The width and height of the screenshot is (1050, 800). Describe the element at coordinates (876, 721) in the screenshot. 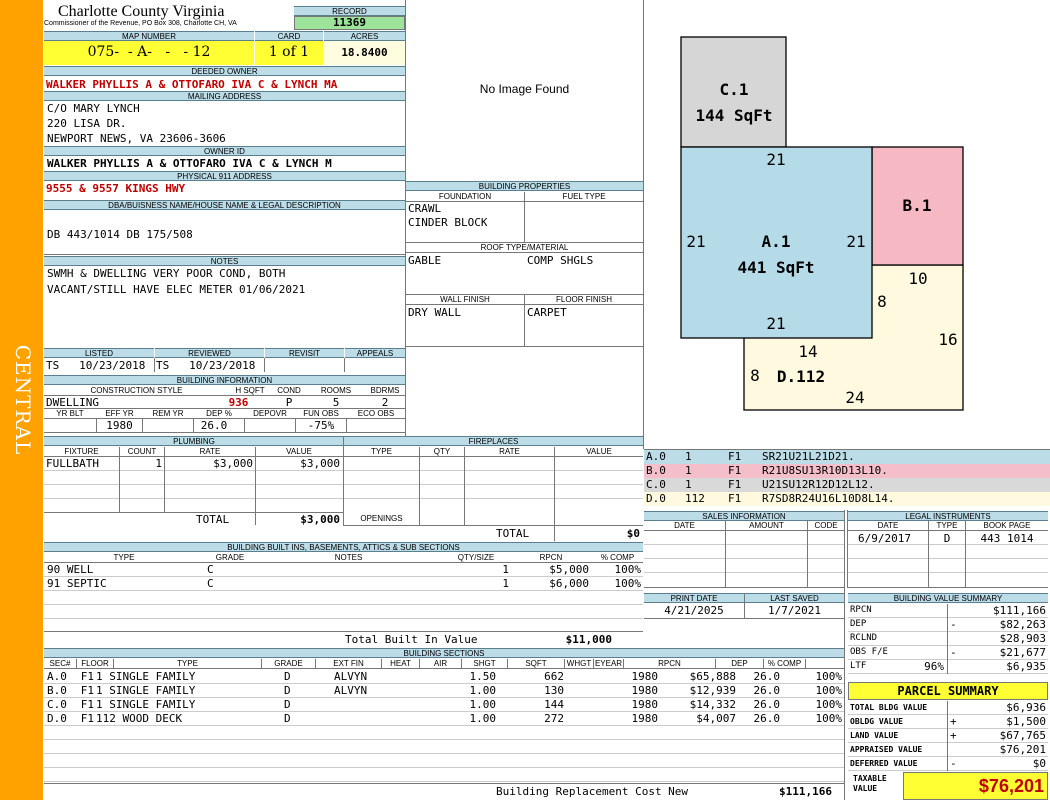

I see `parcel-label-cell: OBLDG VALUE` at that location.